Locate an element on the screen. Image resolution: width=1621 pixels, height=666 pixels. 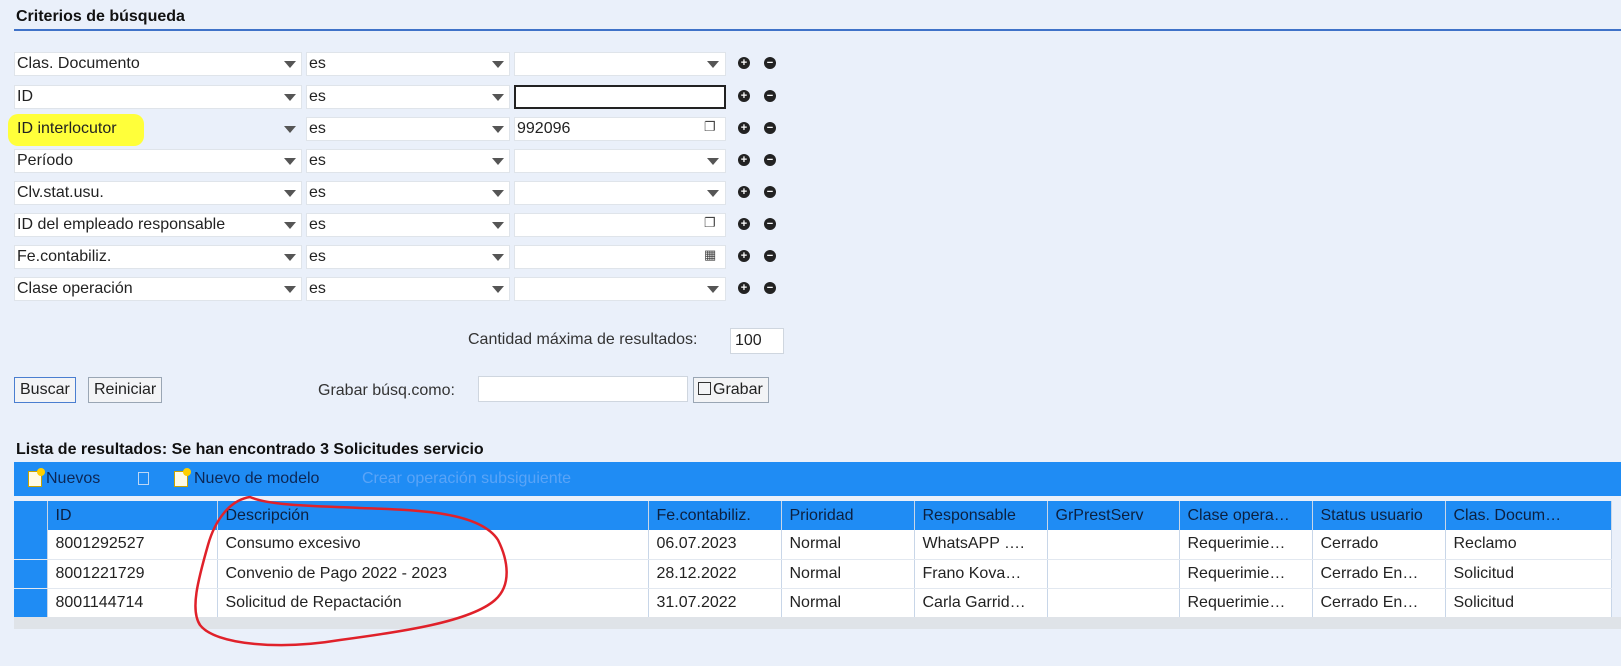
date-cell: 06.07.2023 is located at coordinates (715, 545).